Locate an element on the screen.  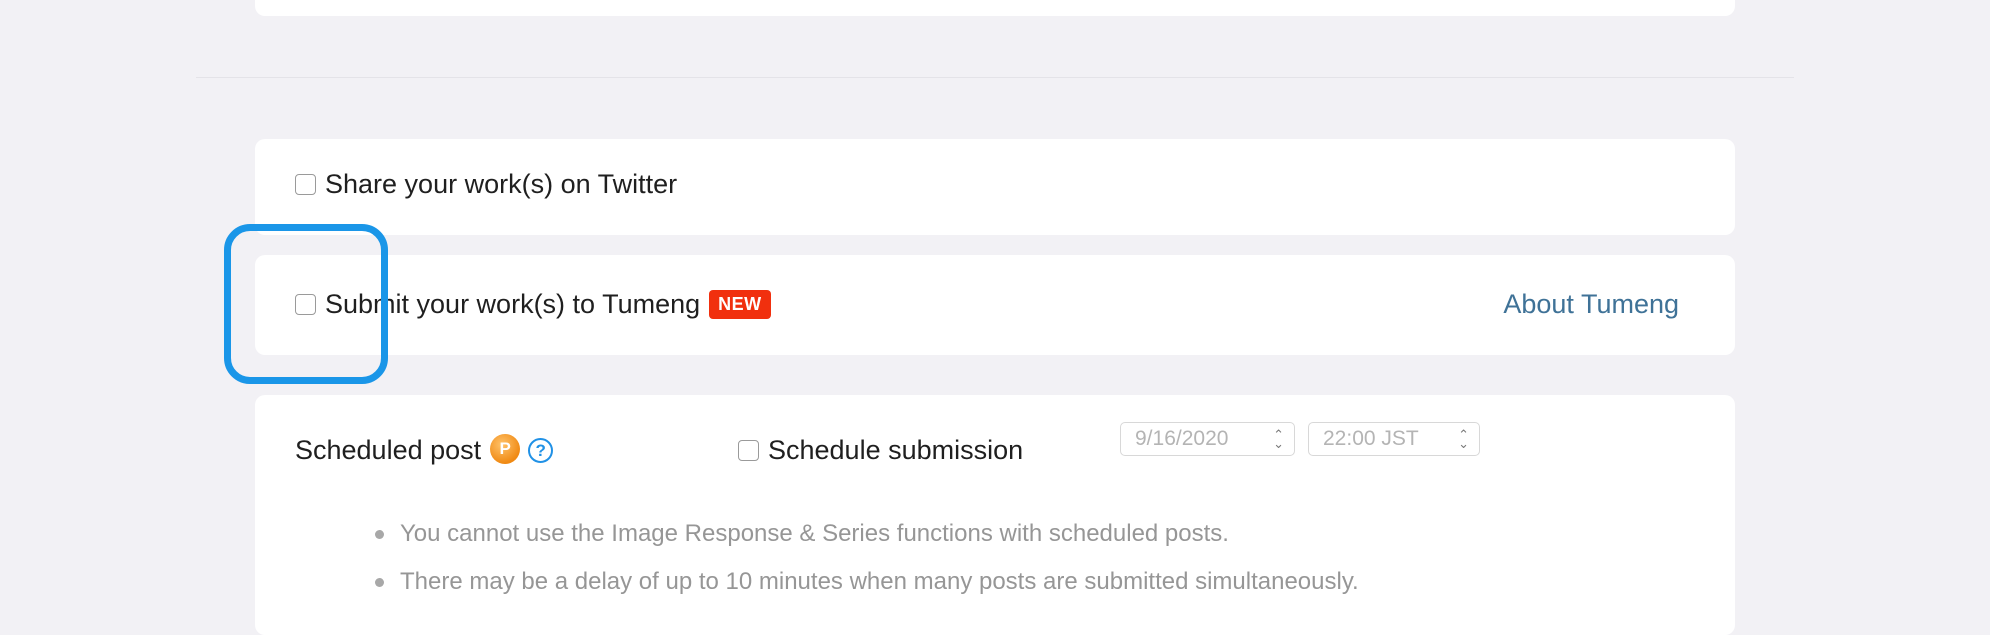
section-divider is located at coordinates (995, 77).